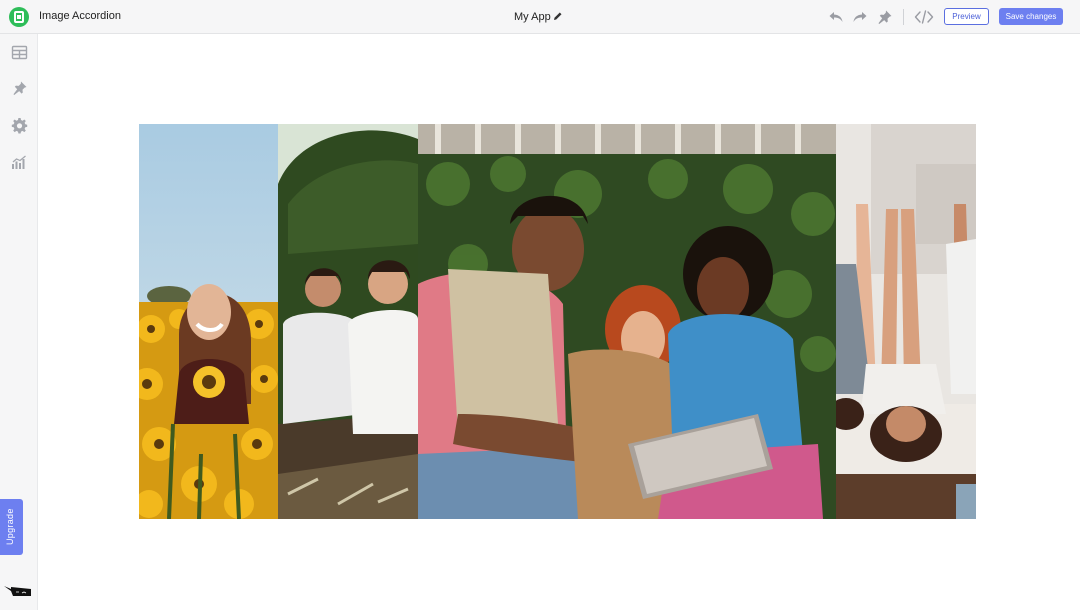  Describe the element at coordinates (19, 322) in the screenshot. I see `sidebar: Upgrade` at that location.